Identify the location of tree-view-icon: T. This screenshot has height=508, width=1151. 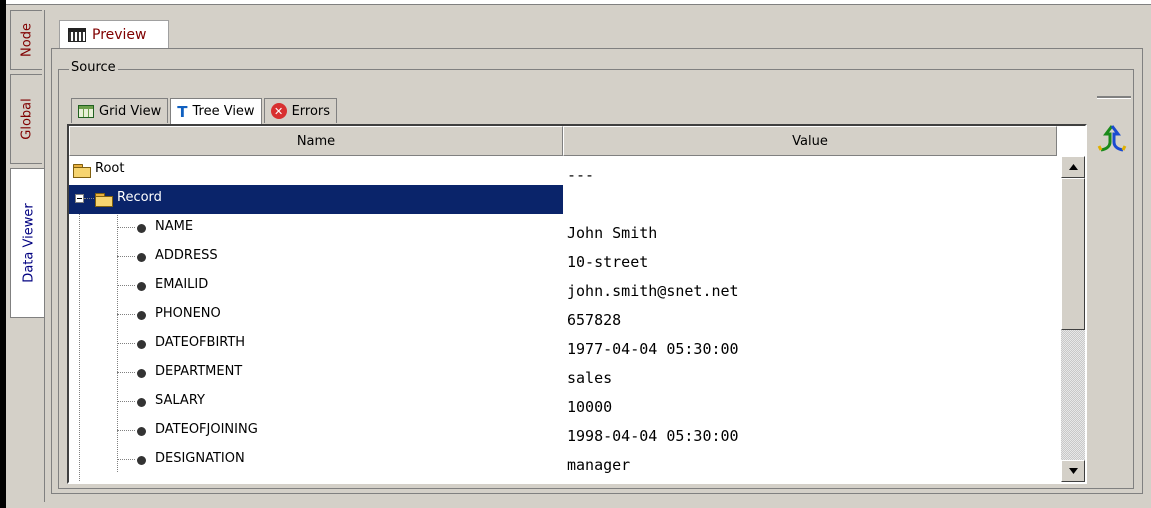
(182, 111).